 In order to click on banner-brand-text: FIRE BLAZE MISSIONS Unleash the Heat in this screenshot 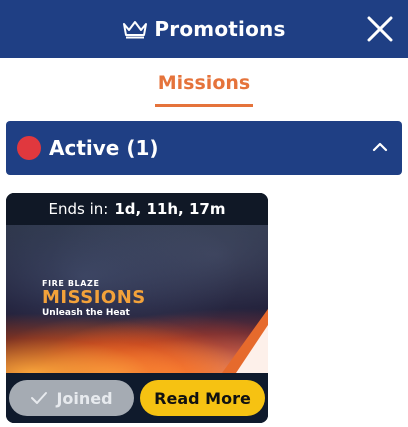, I will do `click(94, 298)`.